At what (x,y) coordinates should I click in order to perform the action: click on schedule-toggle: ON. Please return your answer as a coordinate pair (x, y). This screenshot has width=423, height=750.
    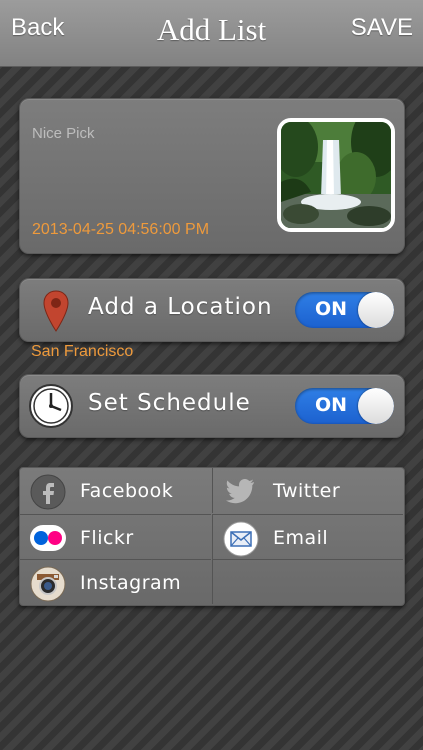
    Looking at the image, I should click on (344, 406).